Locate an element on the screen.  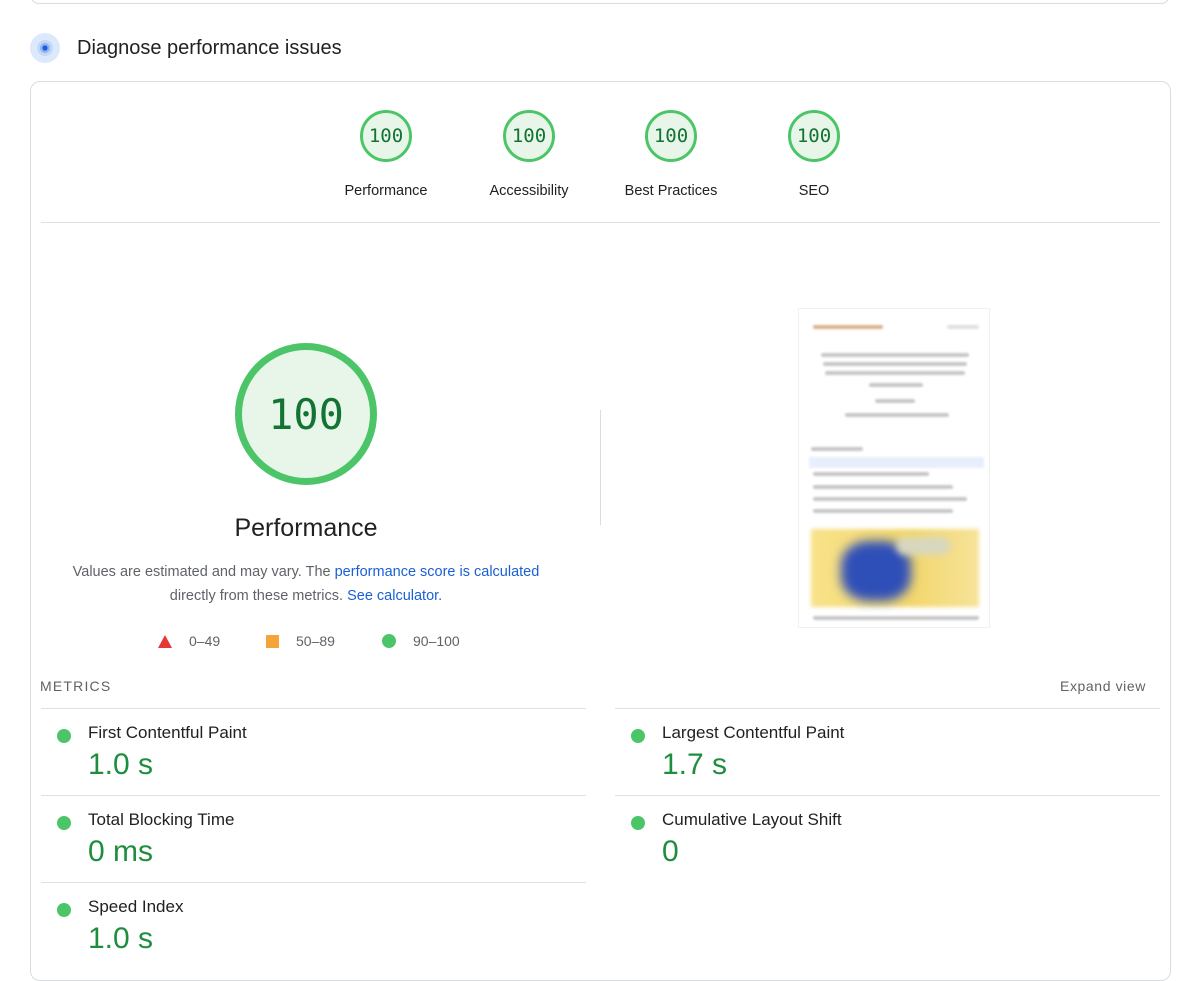
legend-average: 50–89 is located at coordinates (300, 641).